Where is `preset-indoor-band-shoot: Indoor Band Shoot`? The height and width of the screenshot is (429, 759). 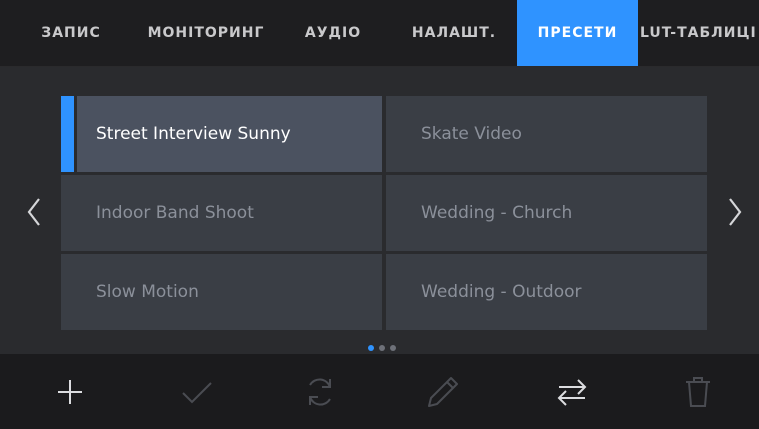
preset-indoor-band-shoot: Indoor Band Shoot is located at coordinates (221, 213).